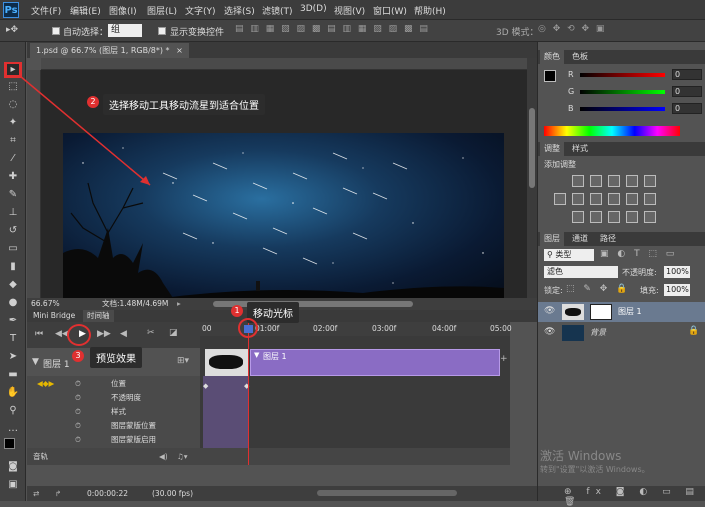 This screenshot has height=507, width=705. Describe the element at coordinates (56, 31) in the screenshot. I see `auto-select-checkbox` at that location.